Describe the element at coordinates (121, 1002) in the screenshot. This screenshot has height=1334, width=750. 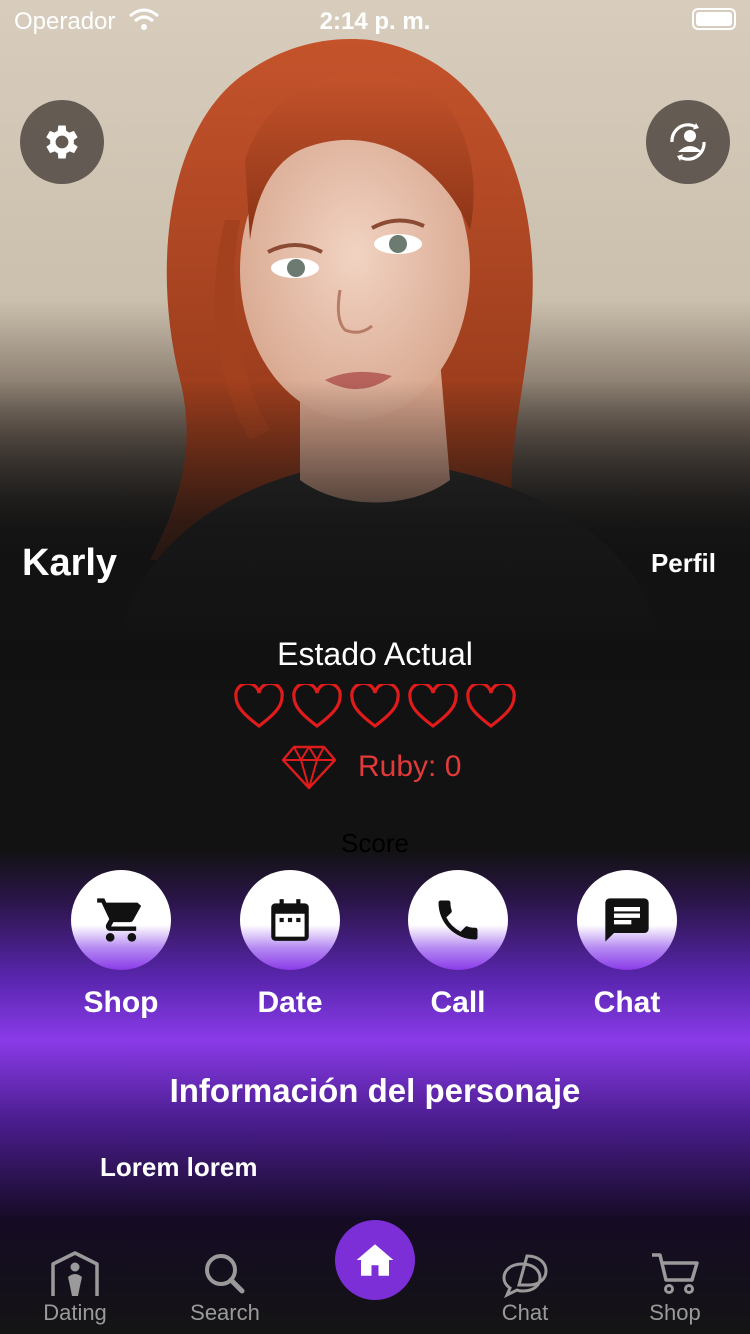
I see `shop-action-label: Shop` at that location.